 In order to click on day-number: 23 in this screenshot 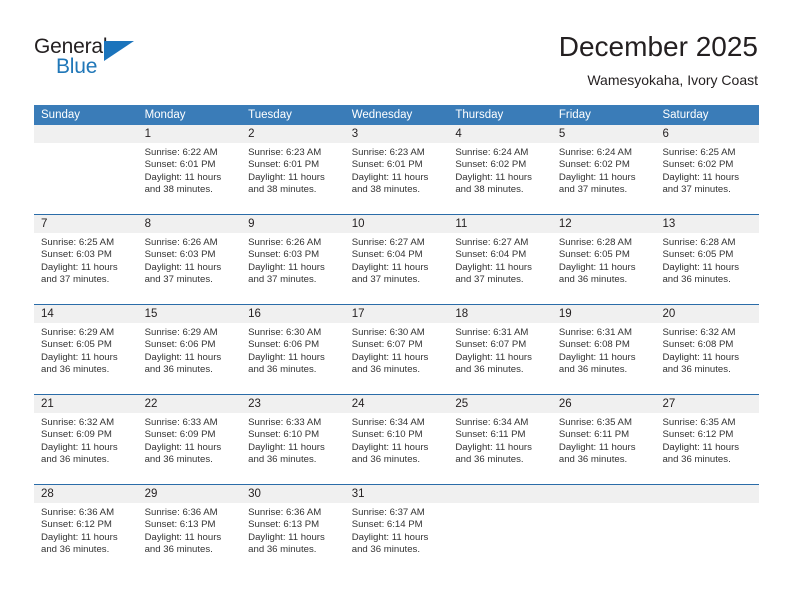, I will do `click(293, 404)`.